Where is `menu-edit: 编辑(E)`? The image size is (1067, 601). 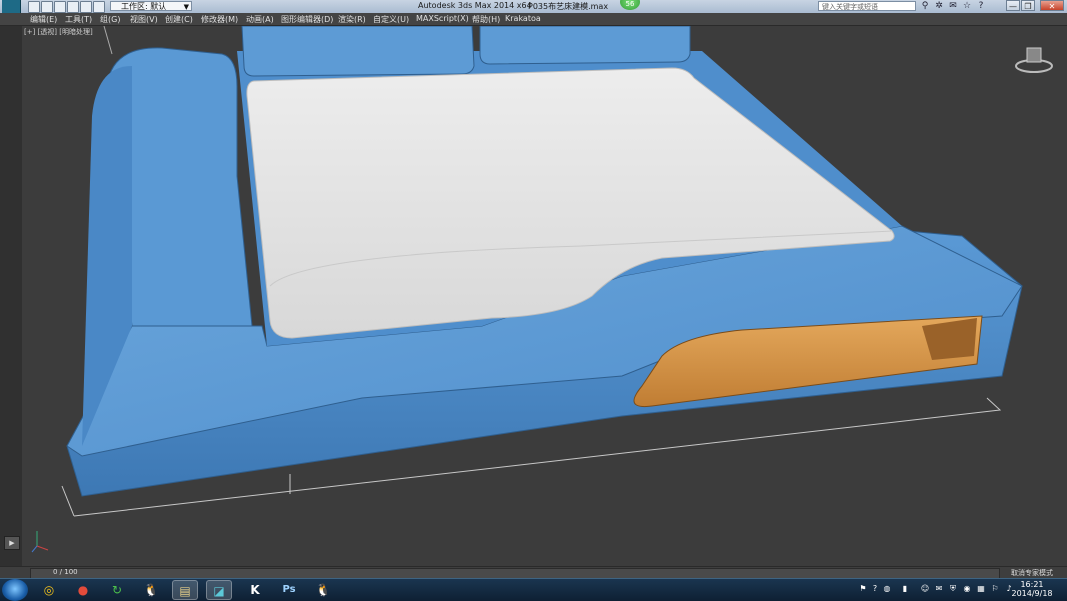
menu-edit: 编辑(E) is located at coordinates (43, 19).